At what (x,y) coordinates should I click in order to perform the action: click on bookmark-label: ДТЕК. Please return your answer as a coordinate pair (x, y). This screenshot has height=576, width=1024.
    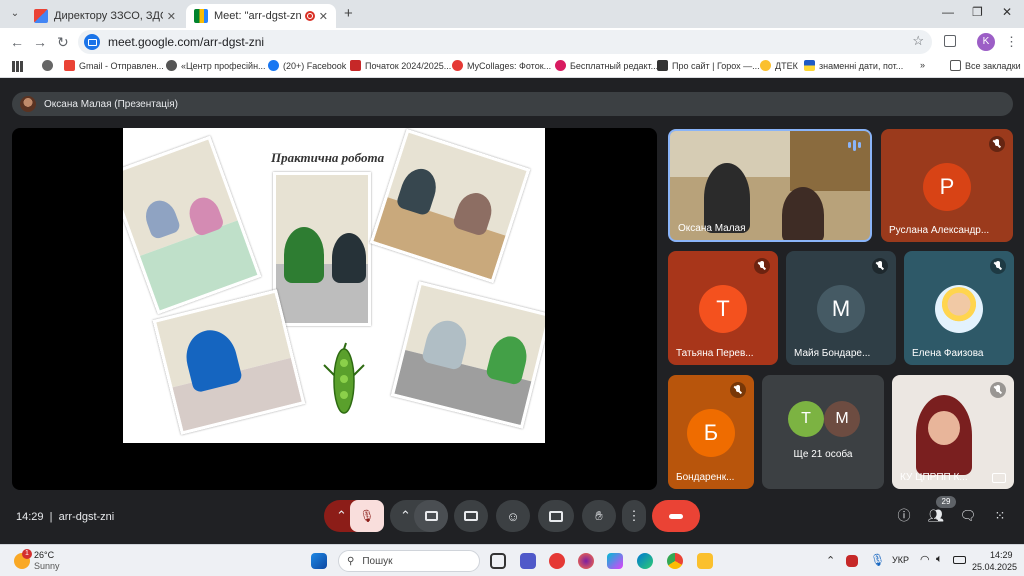
    Looking at the image, I should click on (786, 65).